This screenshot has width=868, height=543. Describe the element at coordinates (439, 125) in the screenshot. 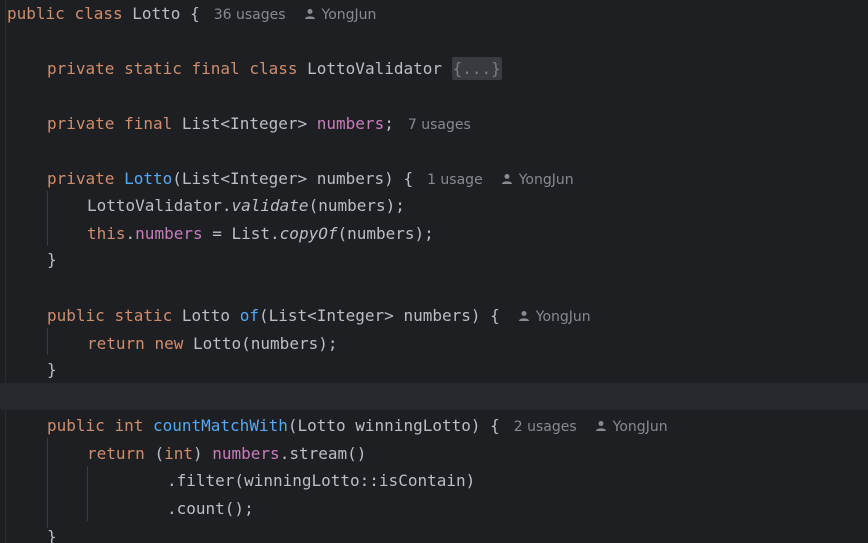

I see `usages-hint: 7 usages` at that location.